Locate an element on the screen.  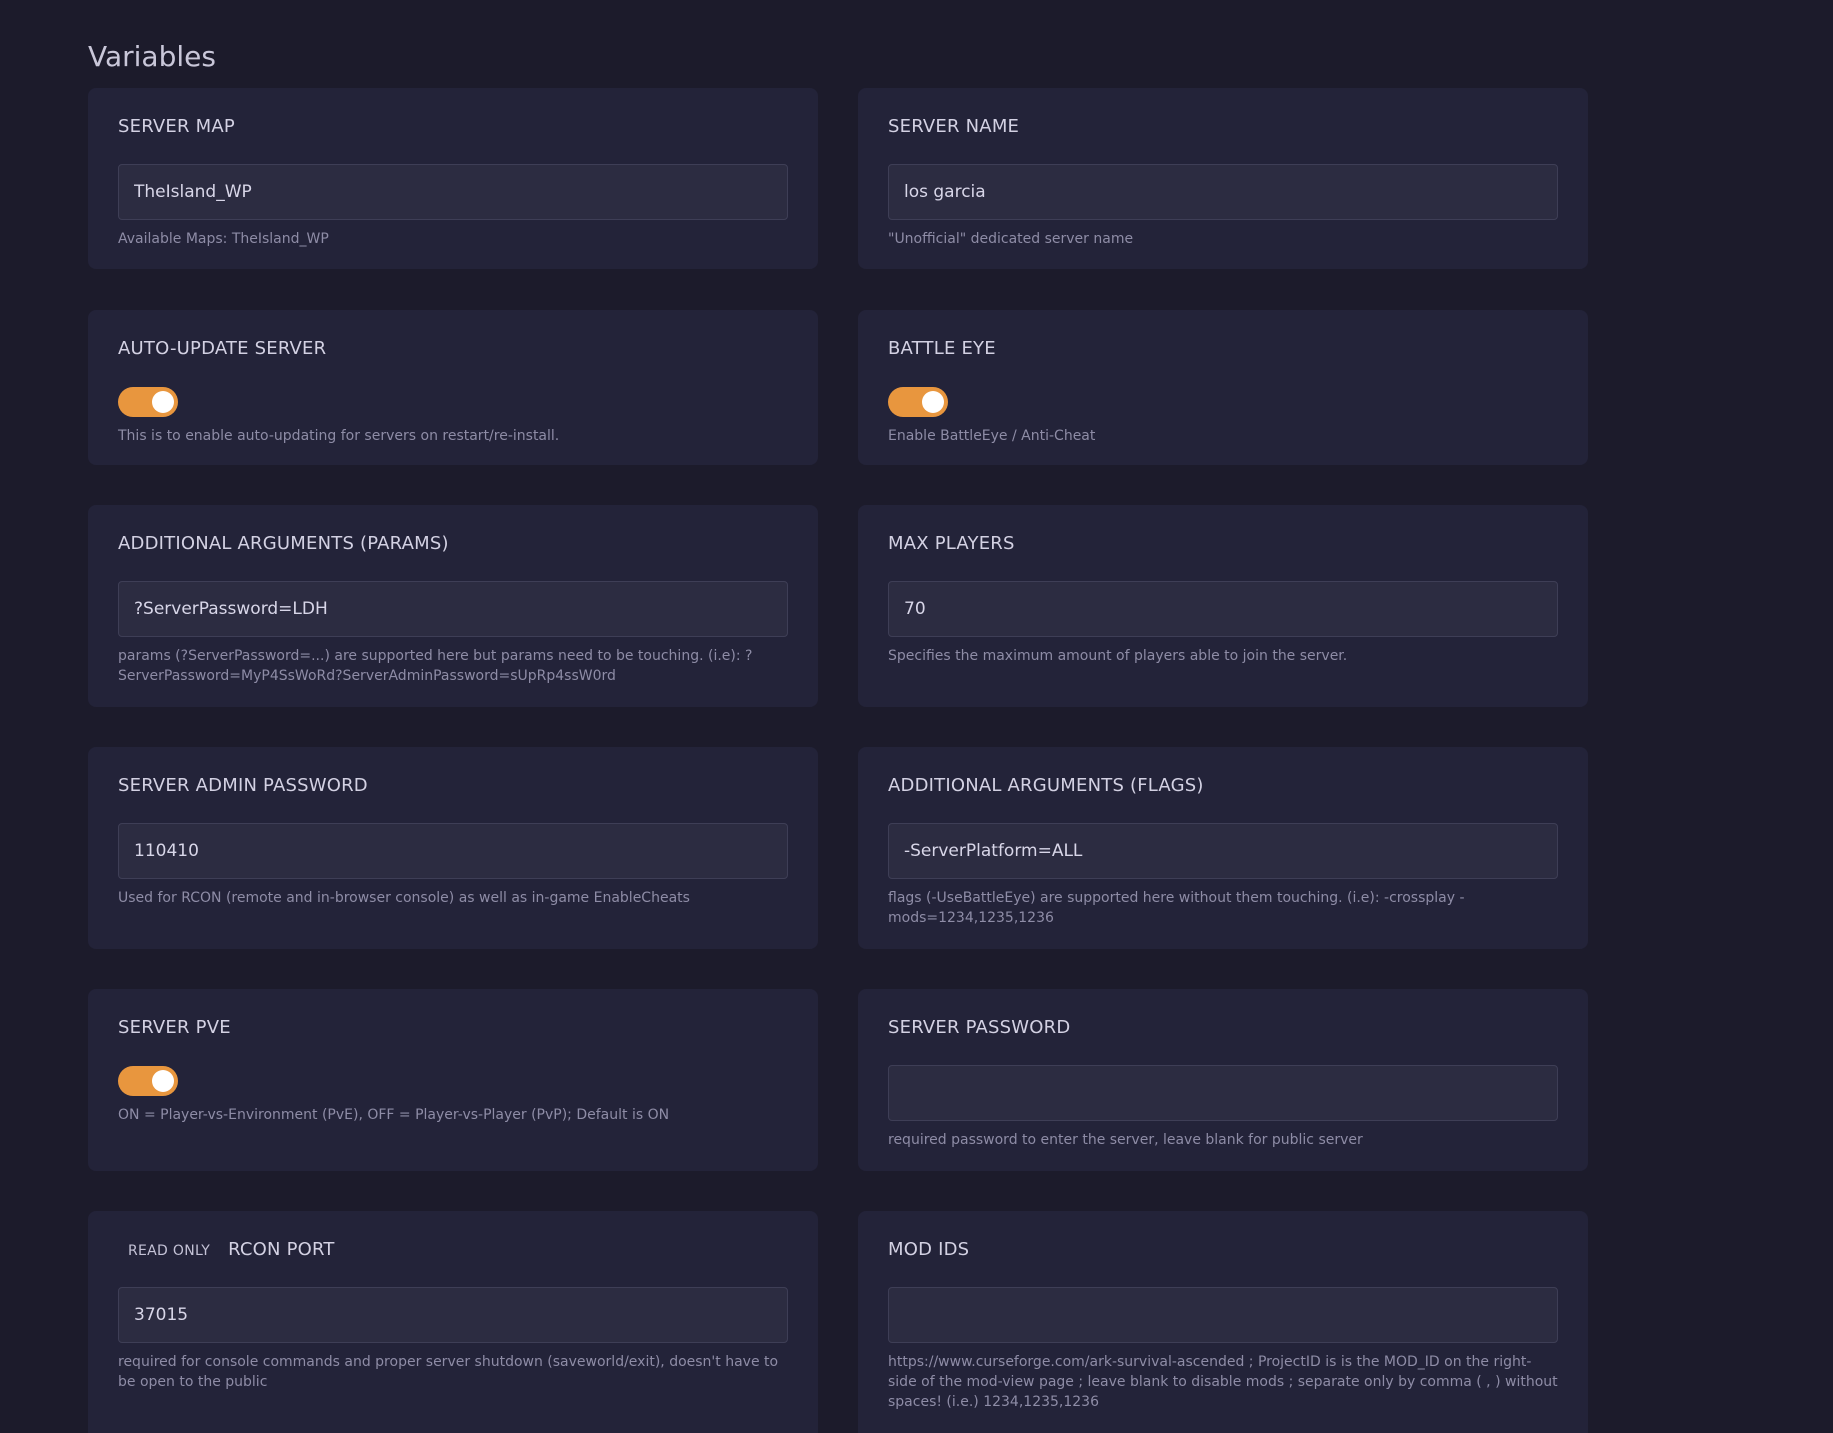
rcon-port-label: RCON PORT is located at coordinates (281, 1249).